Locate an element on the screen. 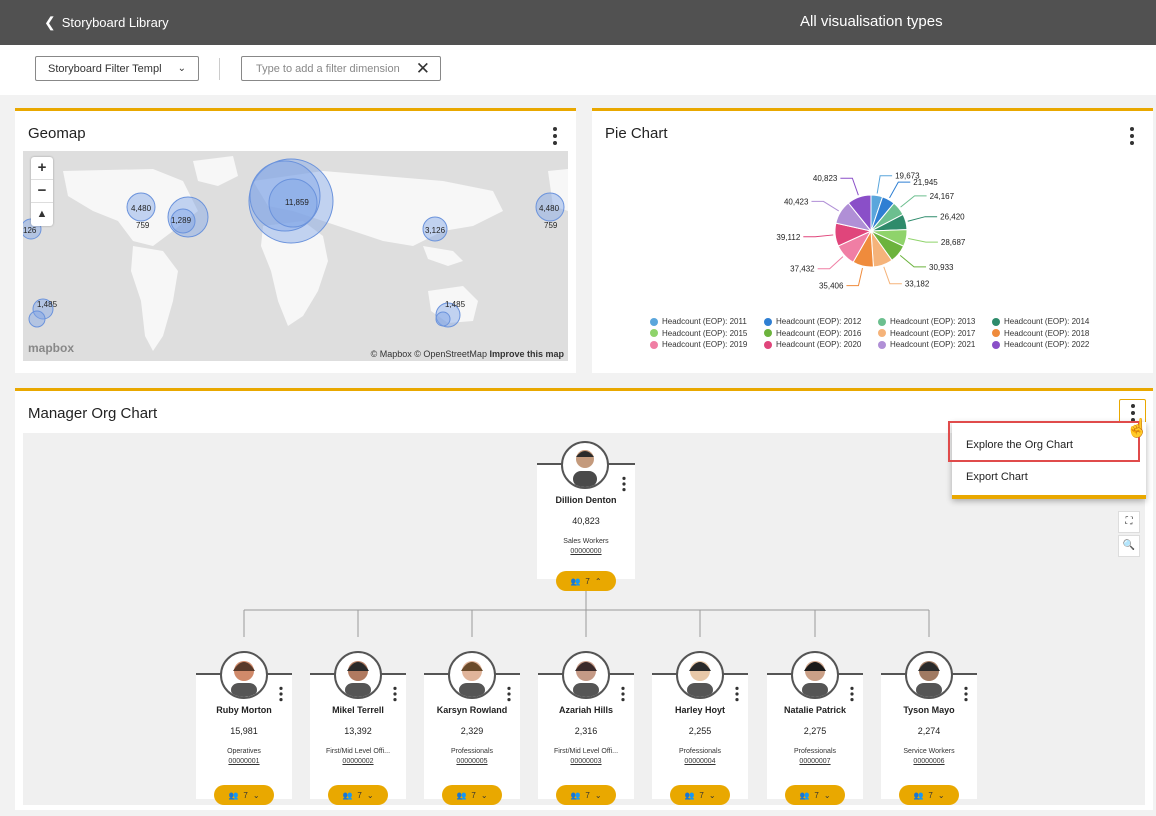  bubble-label: 1,485 is located at coordinates (455, 304).